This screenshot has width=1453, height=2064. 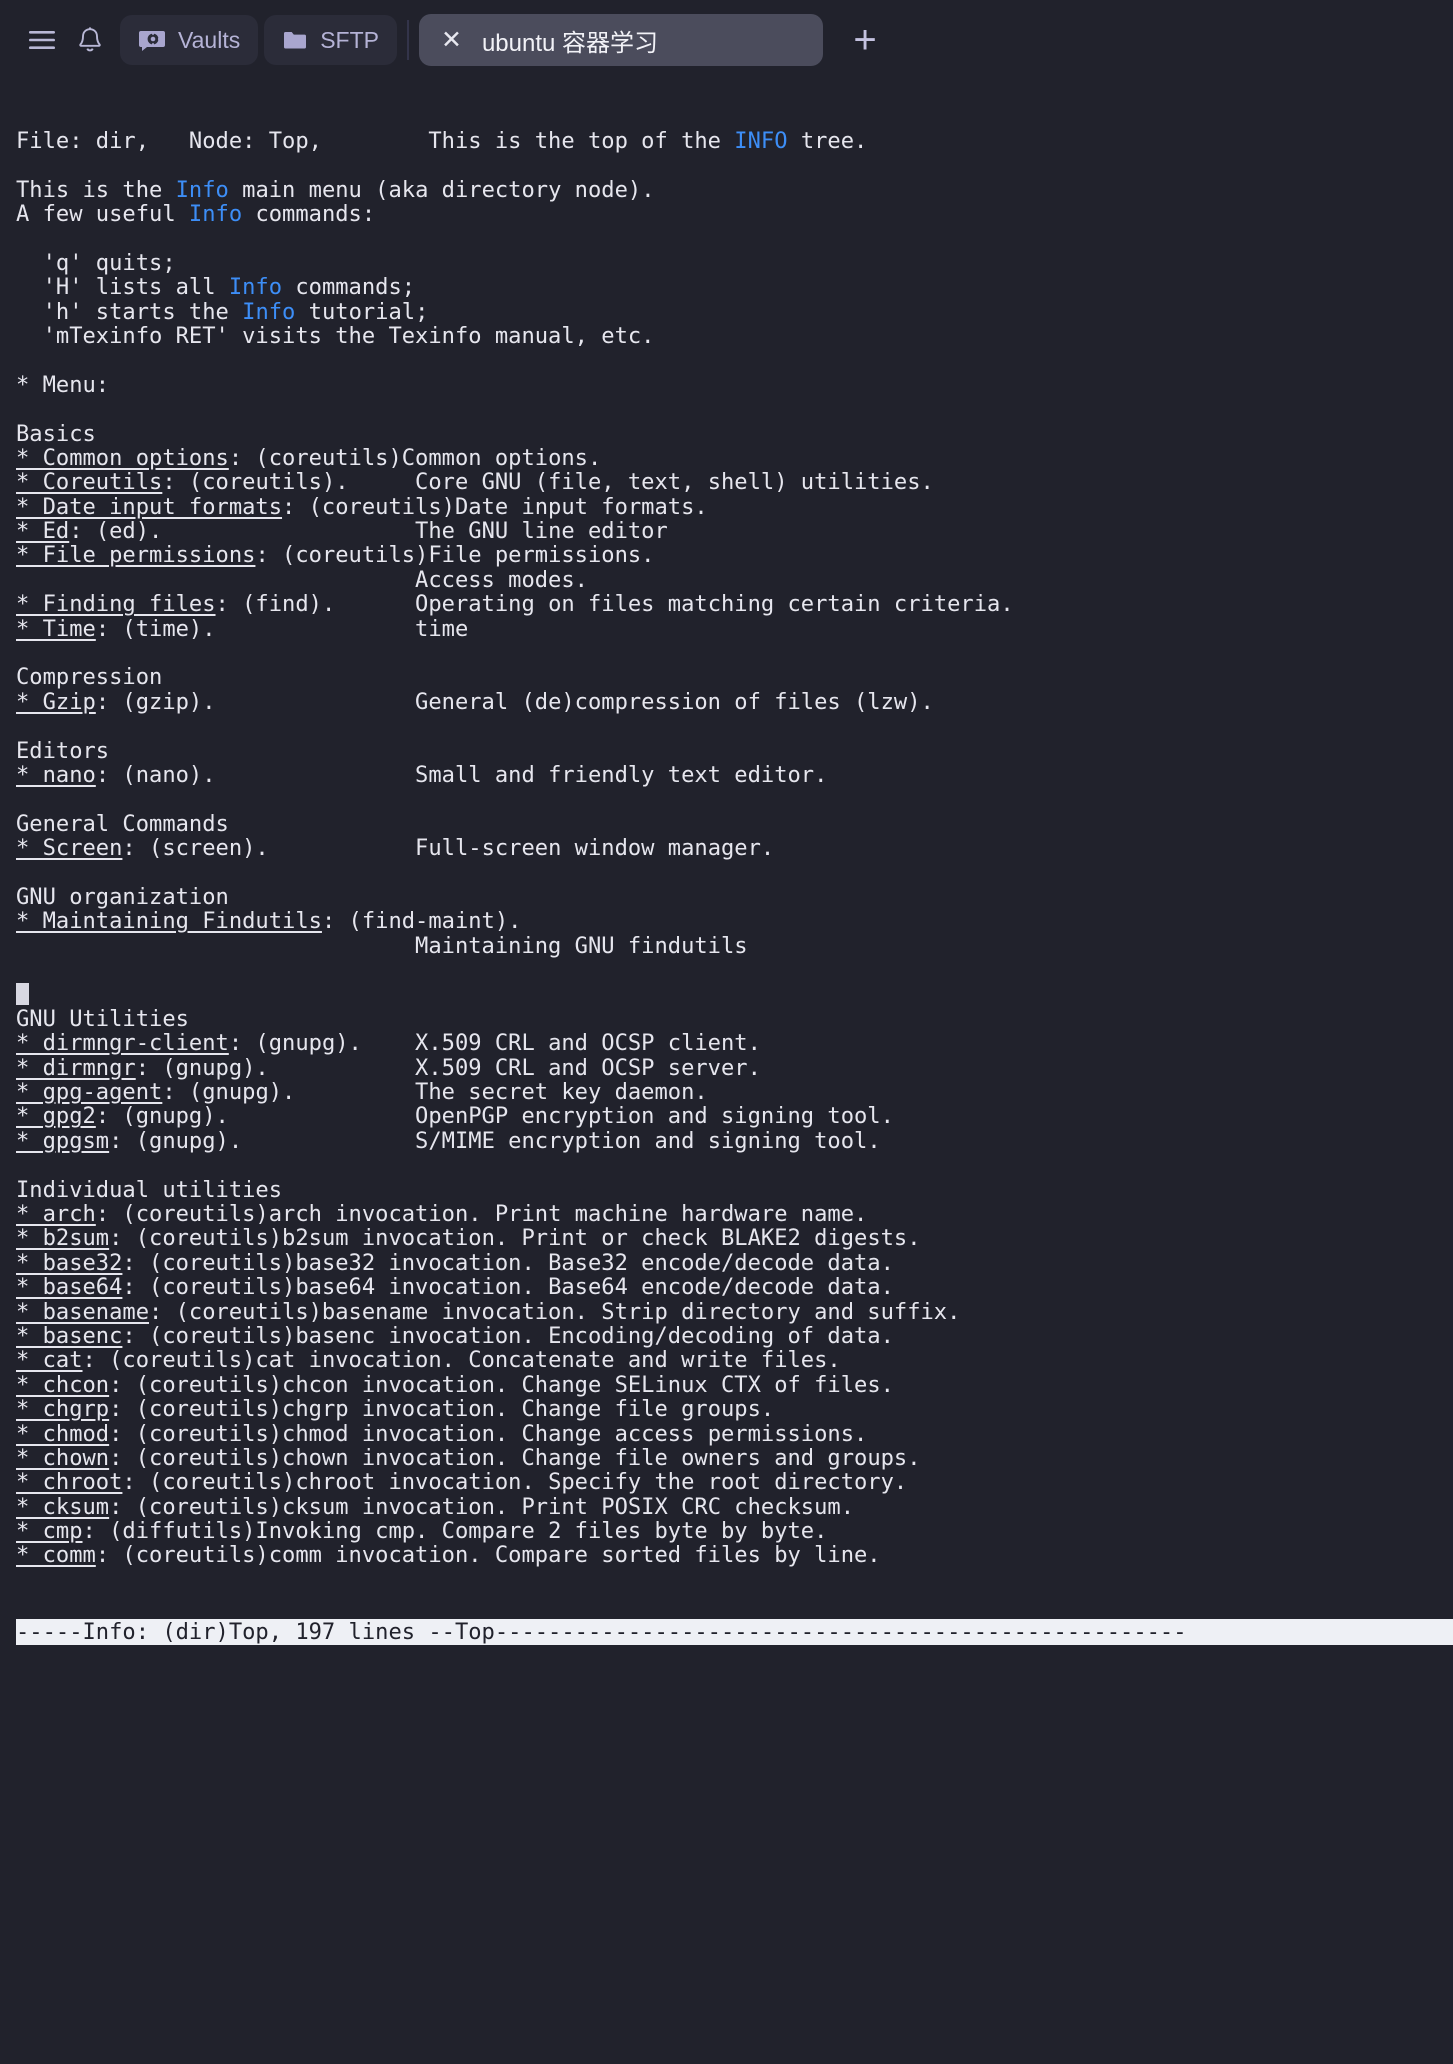 I want to click on info-menu-entry: * Time: (time). time, so click(x=242, y=628).